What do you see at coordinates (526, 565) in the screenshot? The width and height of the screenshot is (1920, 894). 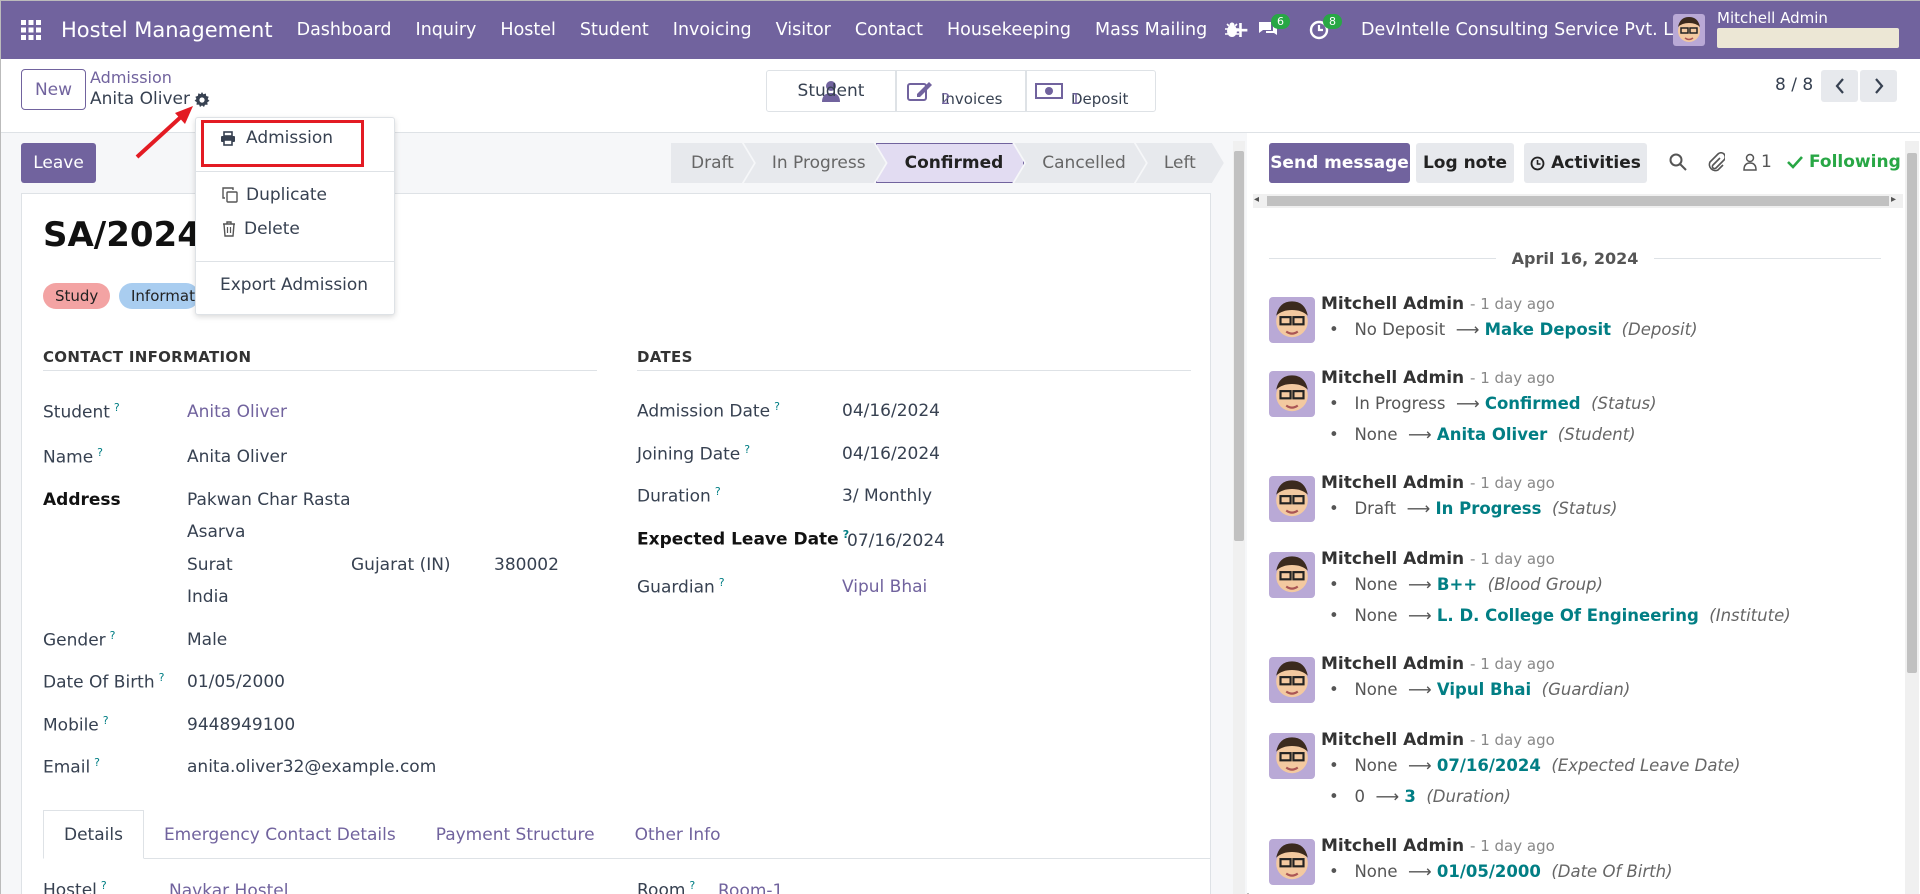 I see `zip-field: 380002` at bounding box center [526, 565].